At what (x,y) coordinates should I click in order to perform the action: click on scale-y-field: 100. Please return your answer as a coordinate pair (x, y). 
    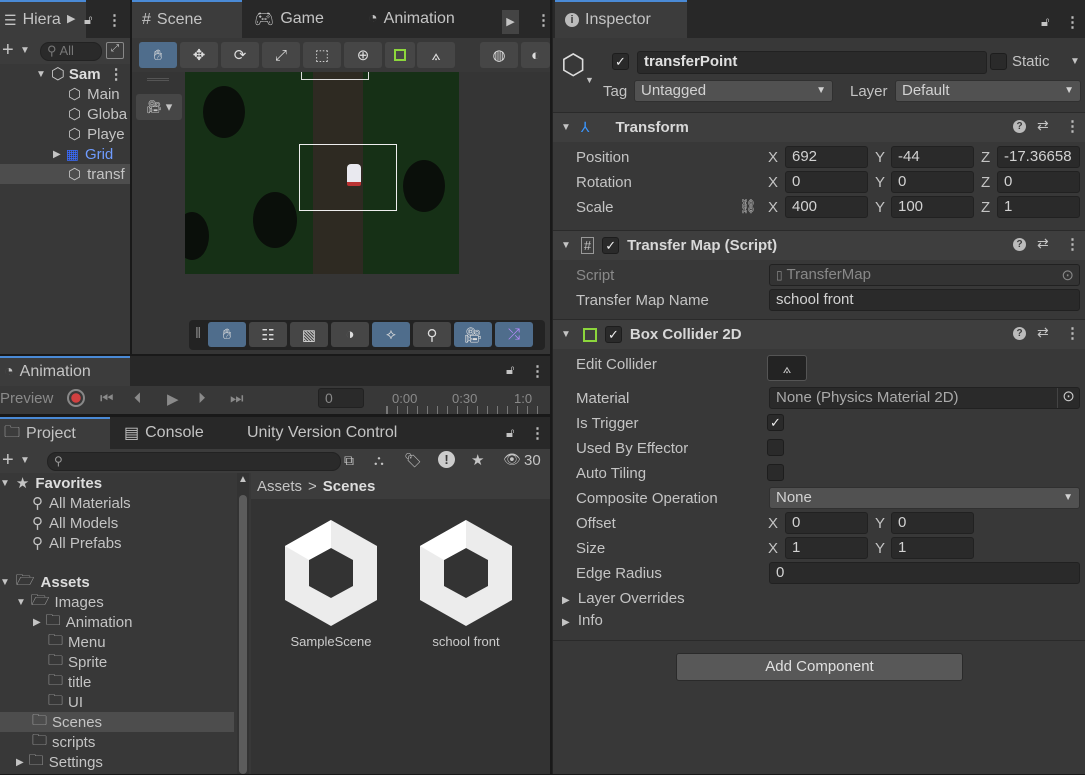
    Looking at the image, I should click on (932, 207).